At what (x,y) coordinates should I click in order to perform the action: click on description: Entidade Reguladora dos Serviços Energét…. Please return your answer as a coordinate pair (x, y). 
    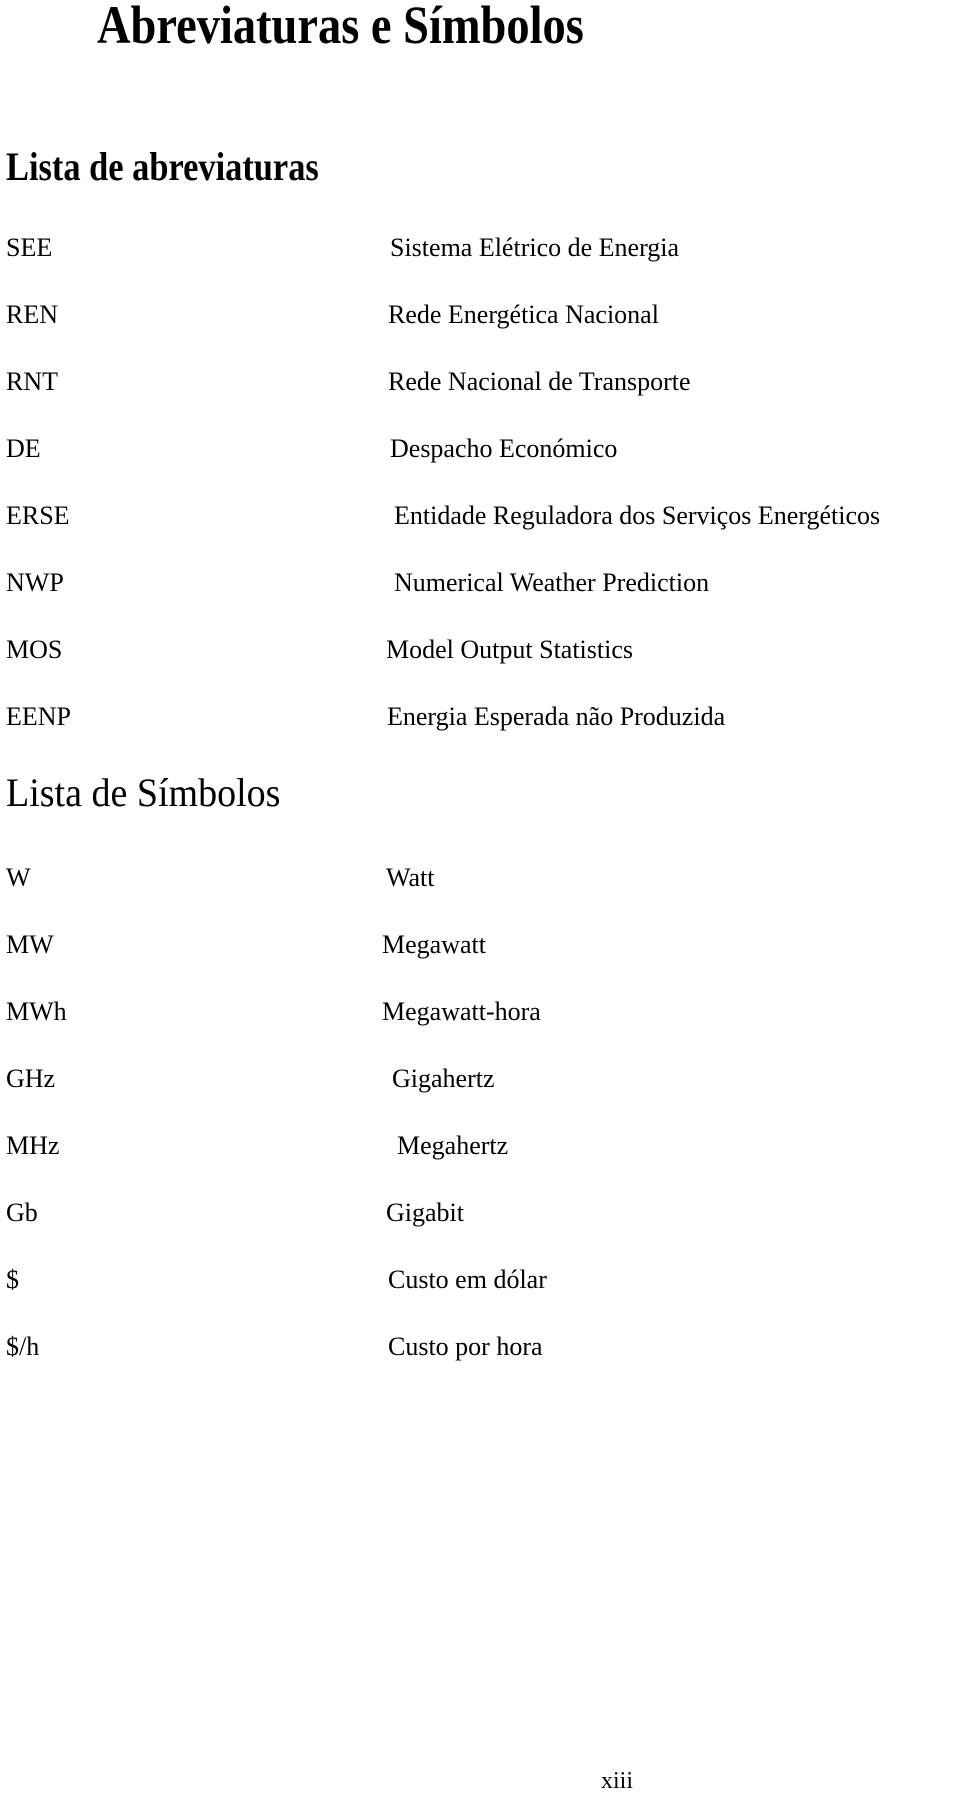
    Looking at the image, I should click on (637, 515).